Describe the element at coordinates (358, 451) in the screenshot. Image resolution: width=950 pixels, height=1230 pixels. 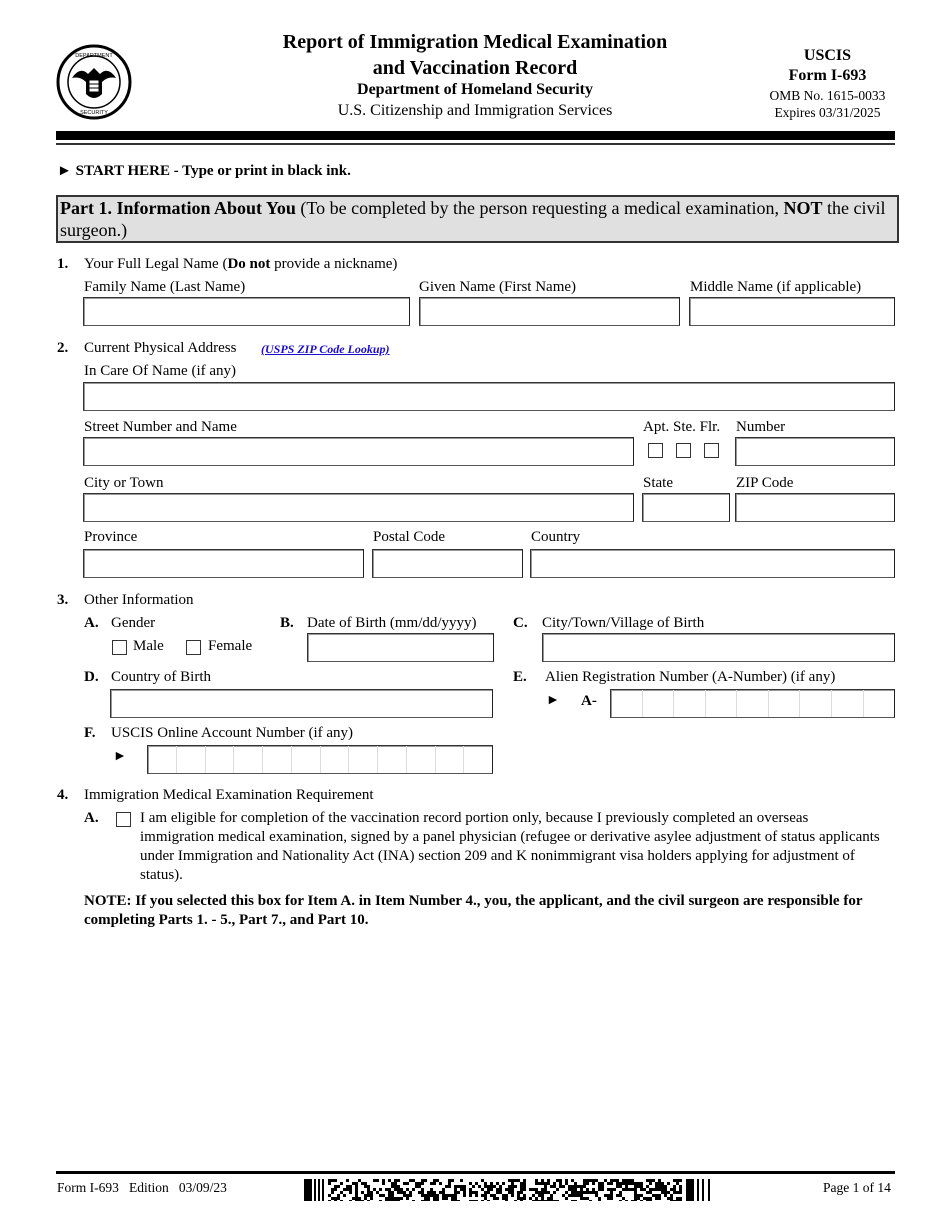
I see `street-input` at that location.